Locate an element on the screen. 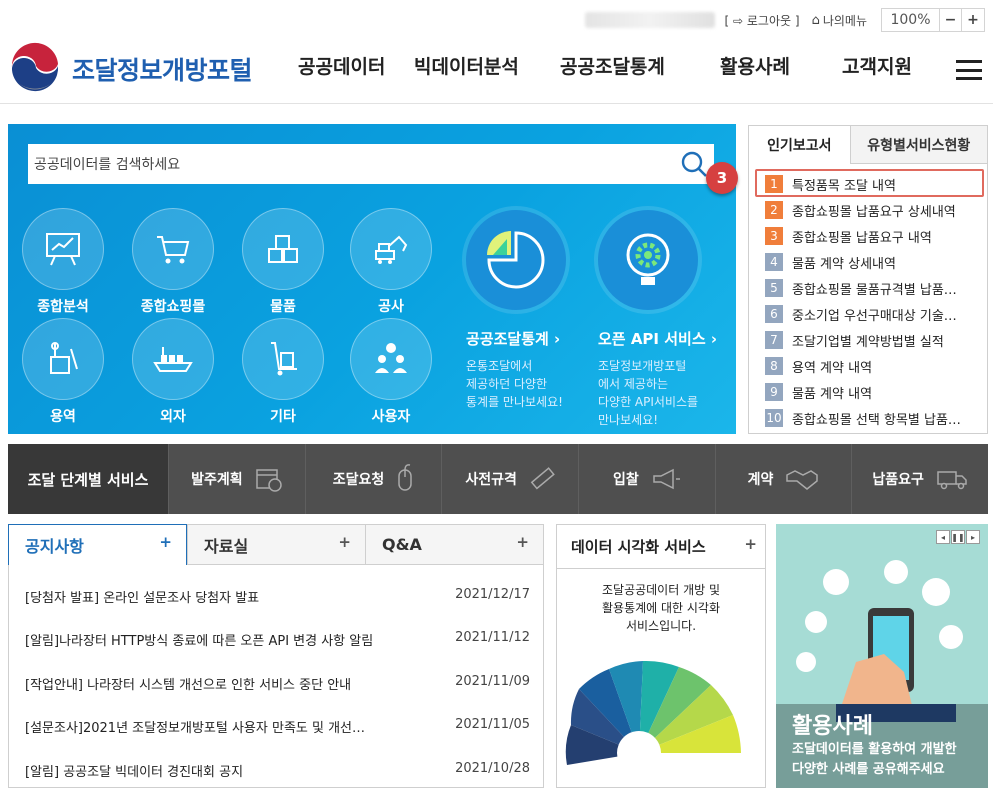  stage-request: 조달요청 is located at coordinates (373, 479).